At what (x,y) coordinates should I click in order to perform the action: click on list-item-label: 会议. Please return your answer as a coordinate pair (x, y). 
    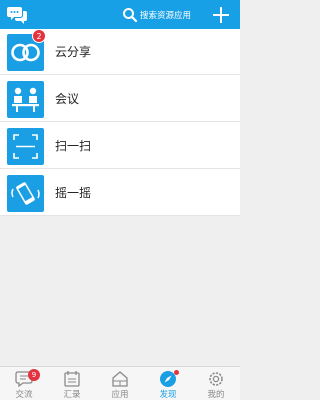
    Looking at the image, I should click on (67, 99).